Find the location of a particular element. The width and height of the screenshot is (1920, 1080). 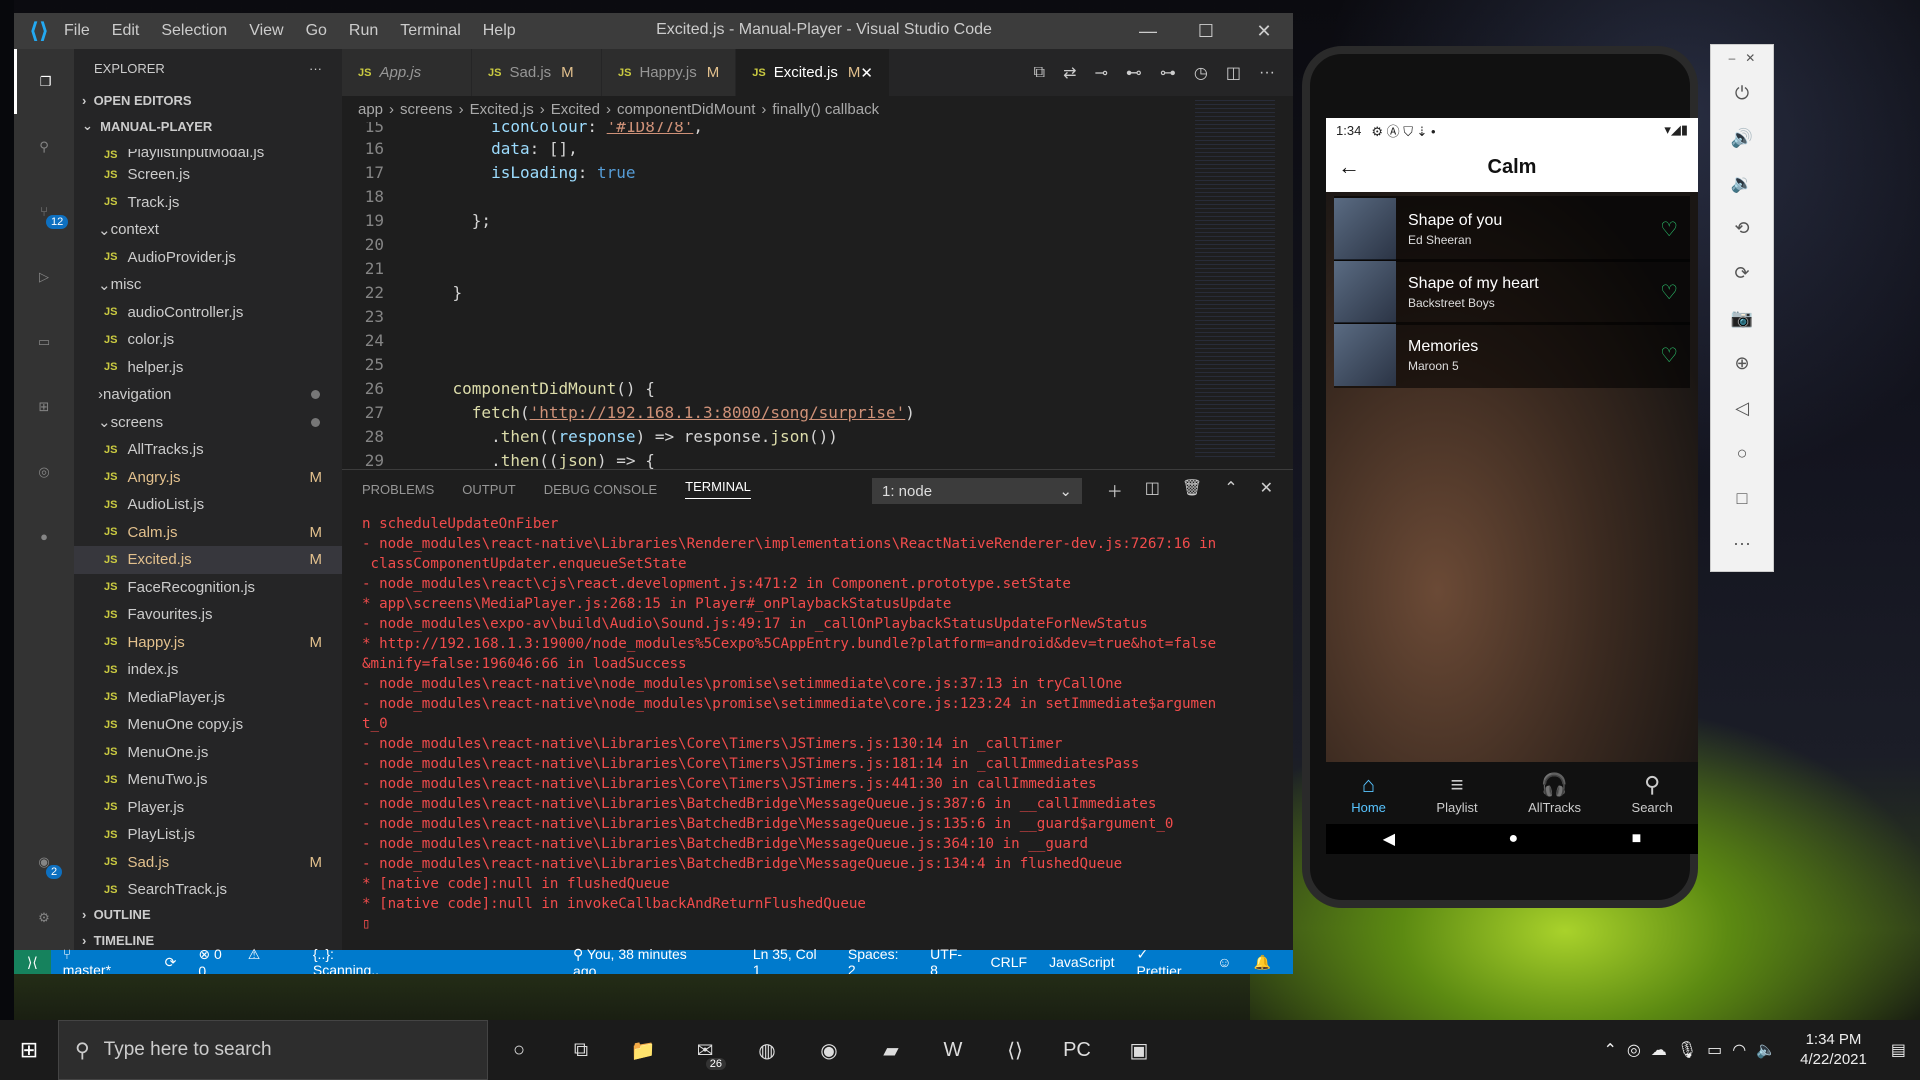

rotate-right-icon: ⟳ is located at coordinates (1741, 273).